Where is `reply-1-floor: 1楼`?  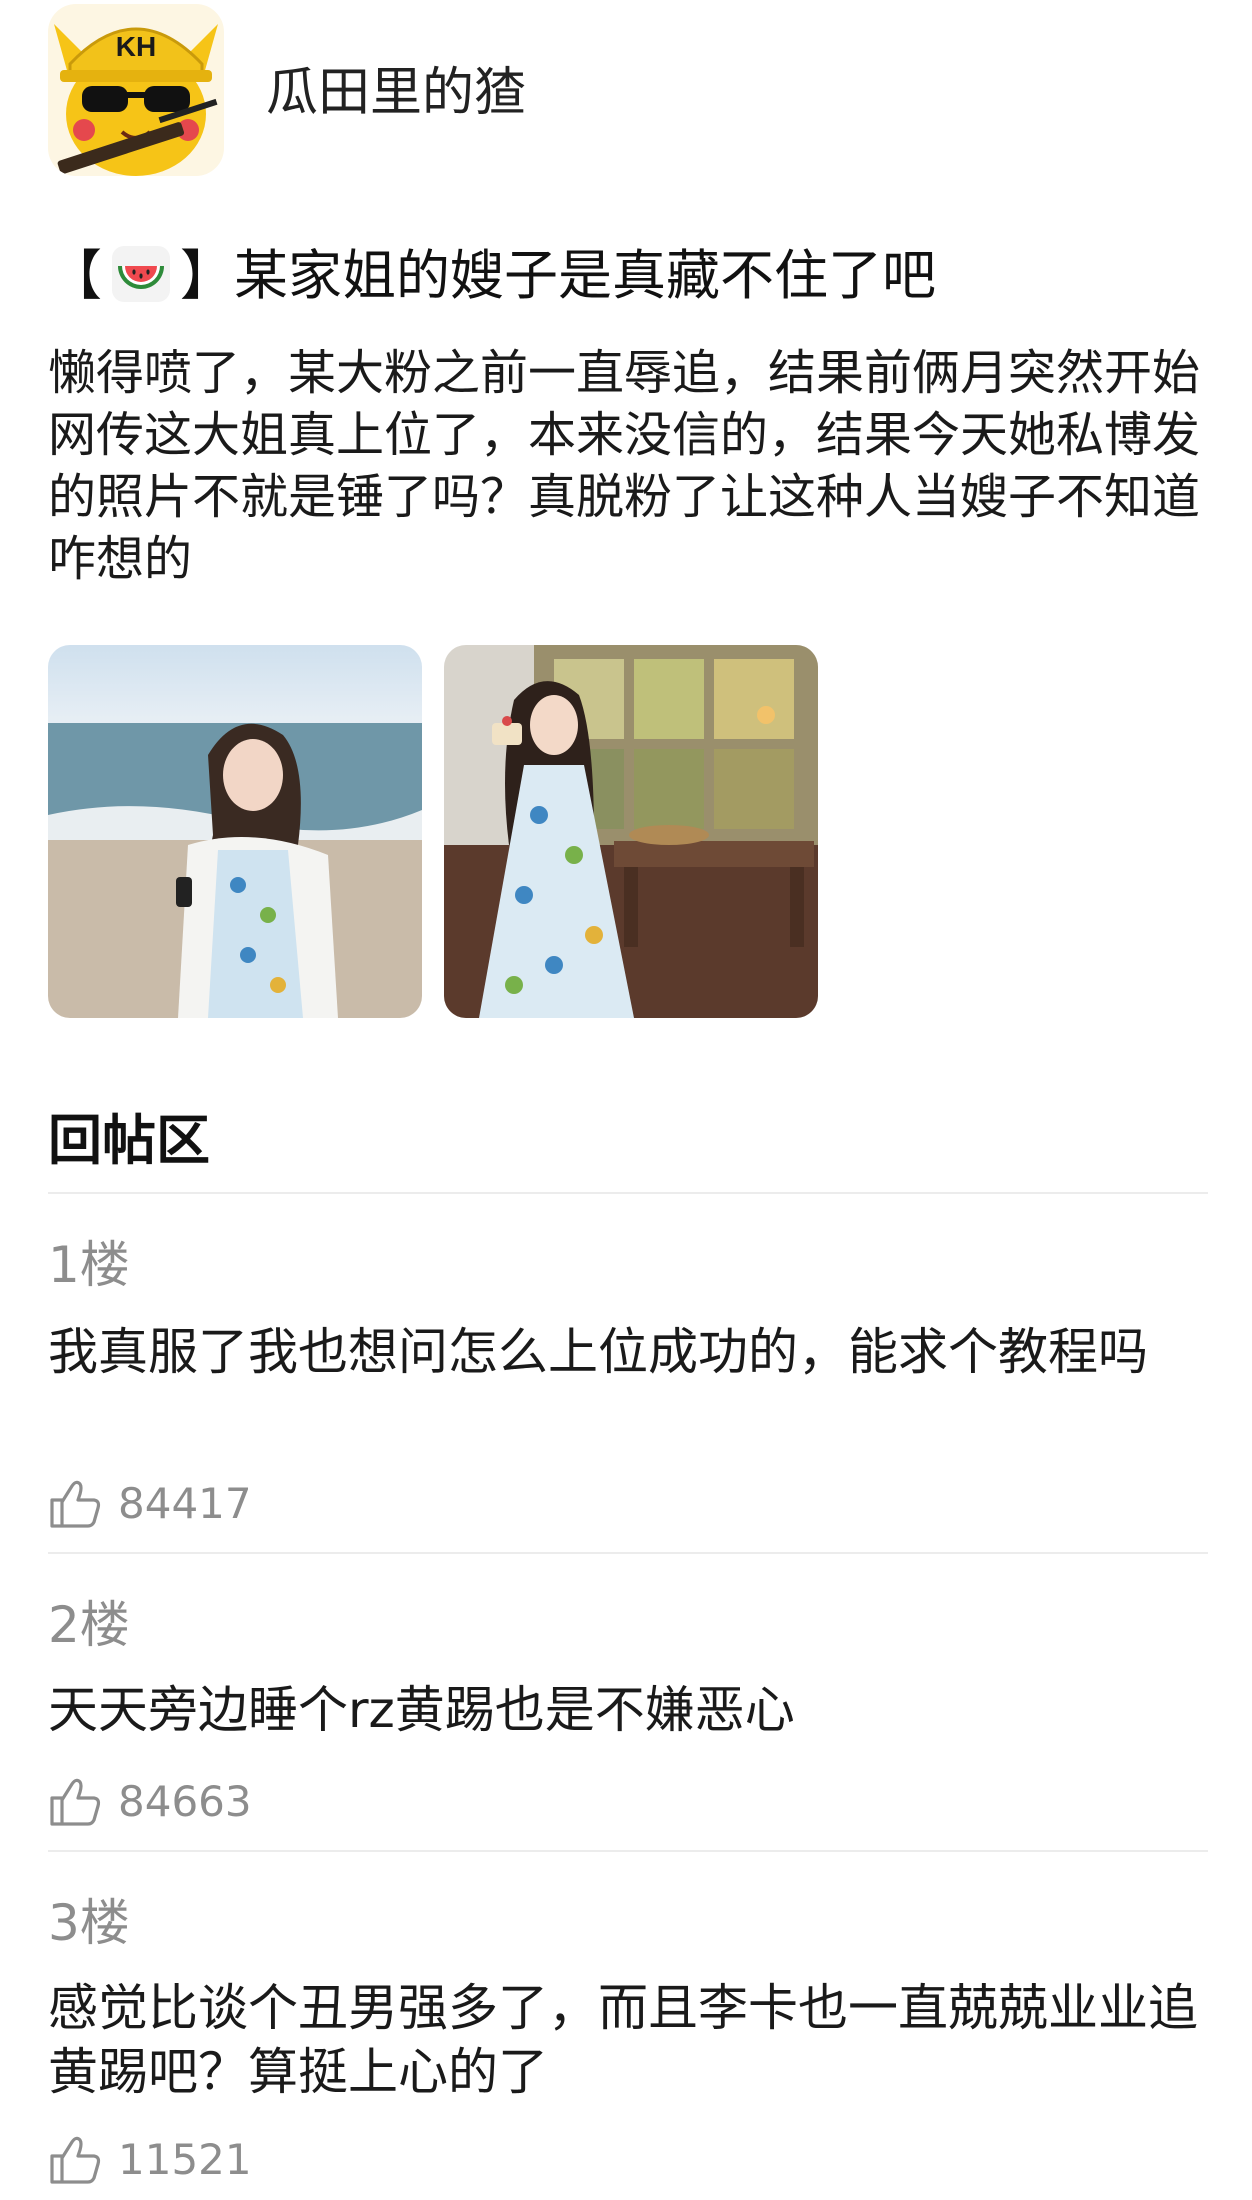
reply-1-floor: 1楼 is located at coordinates (89, 1265).